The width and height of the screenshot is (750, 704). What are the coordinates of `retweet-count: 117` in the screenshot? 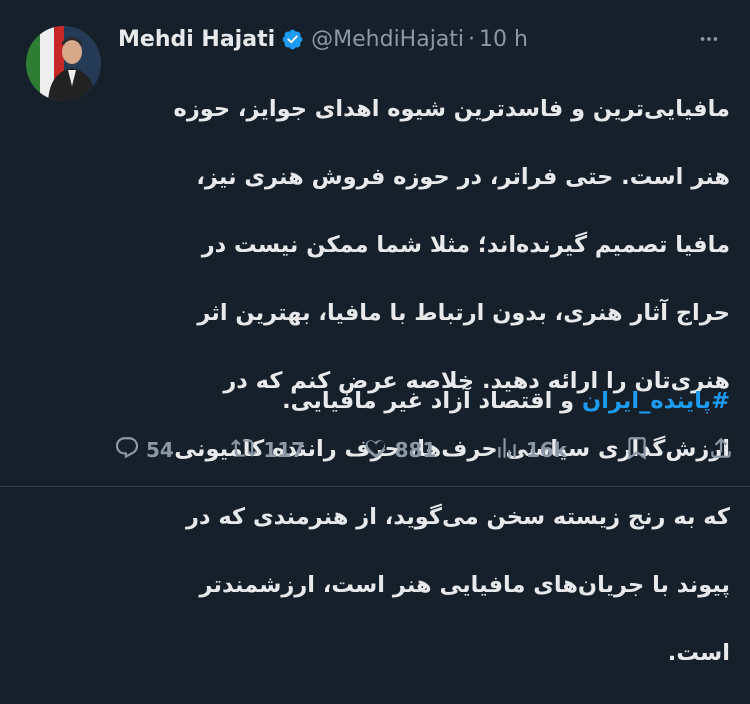 It's located at (284, 450).